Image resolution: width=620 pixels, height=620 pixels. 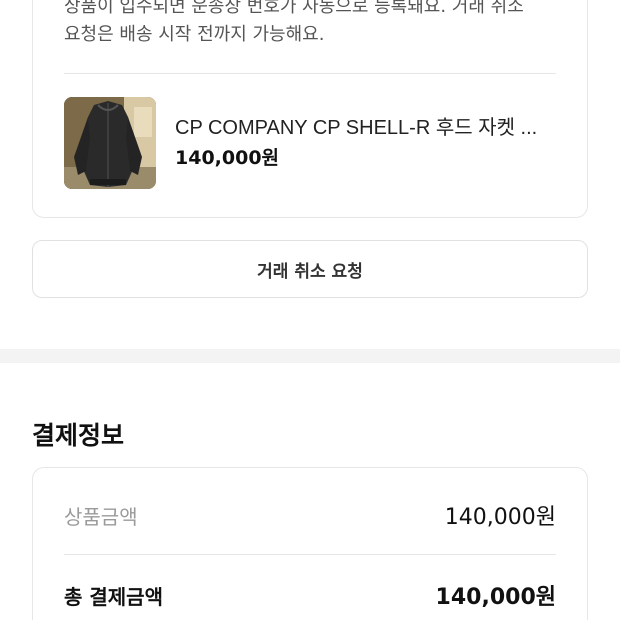 I want to click on product-amount-row: 상품금액 140,000원, so click(x=310, y=515).